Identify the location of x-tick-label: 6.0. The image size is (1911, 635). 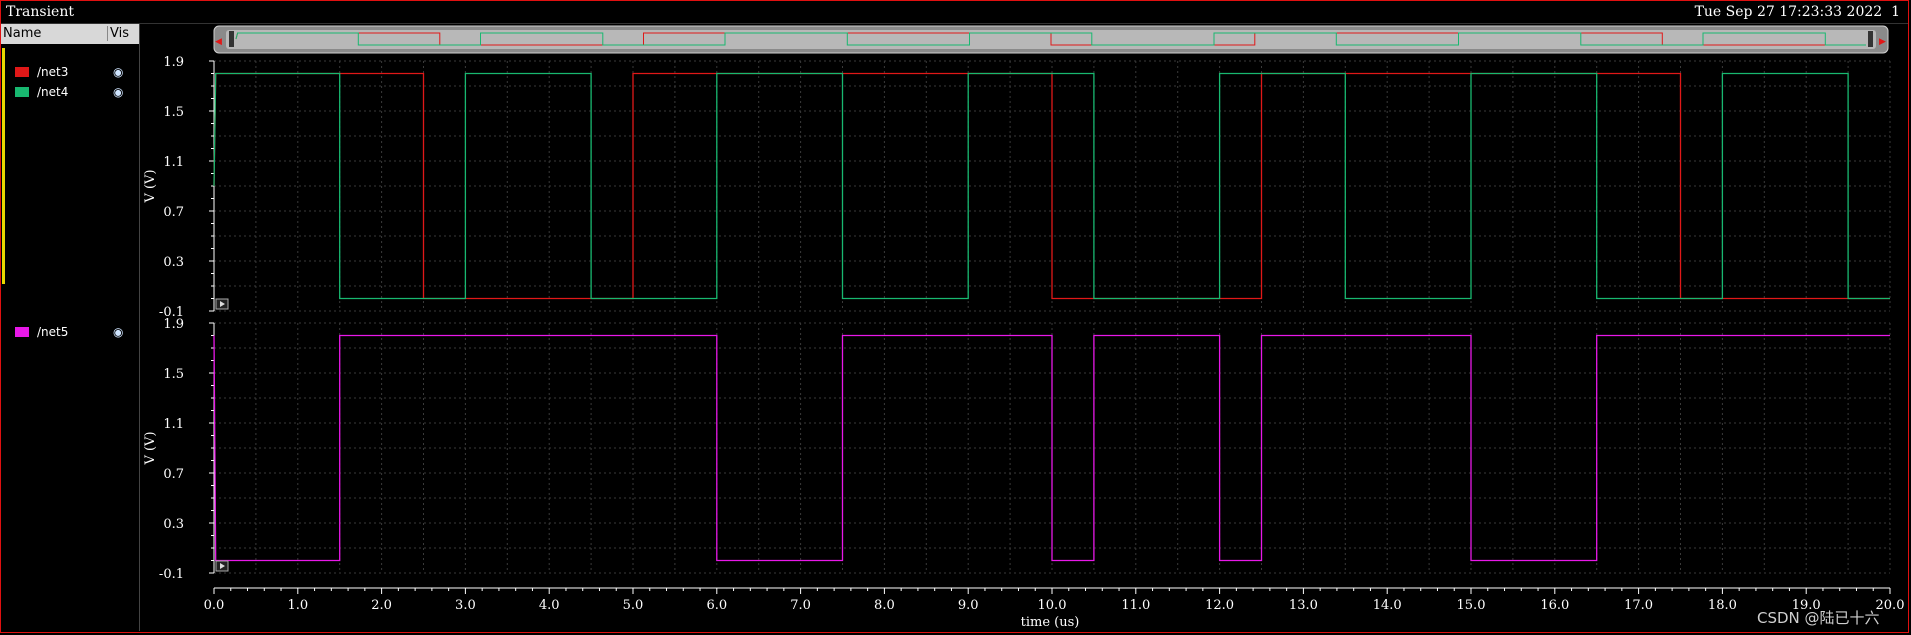
(716, 605).